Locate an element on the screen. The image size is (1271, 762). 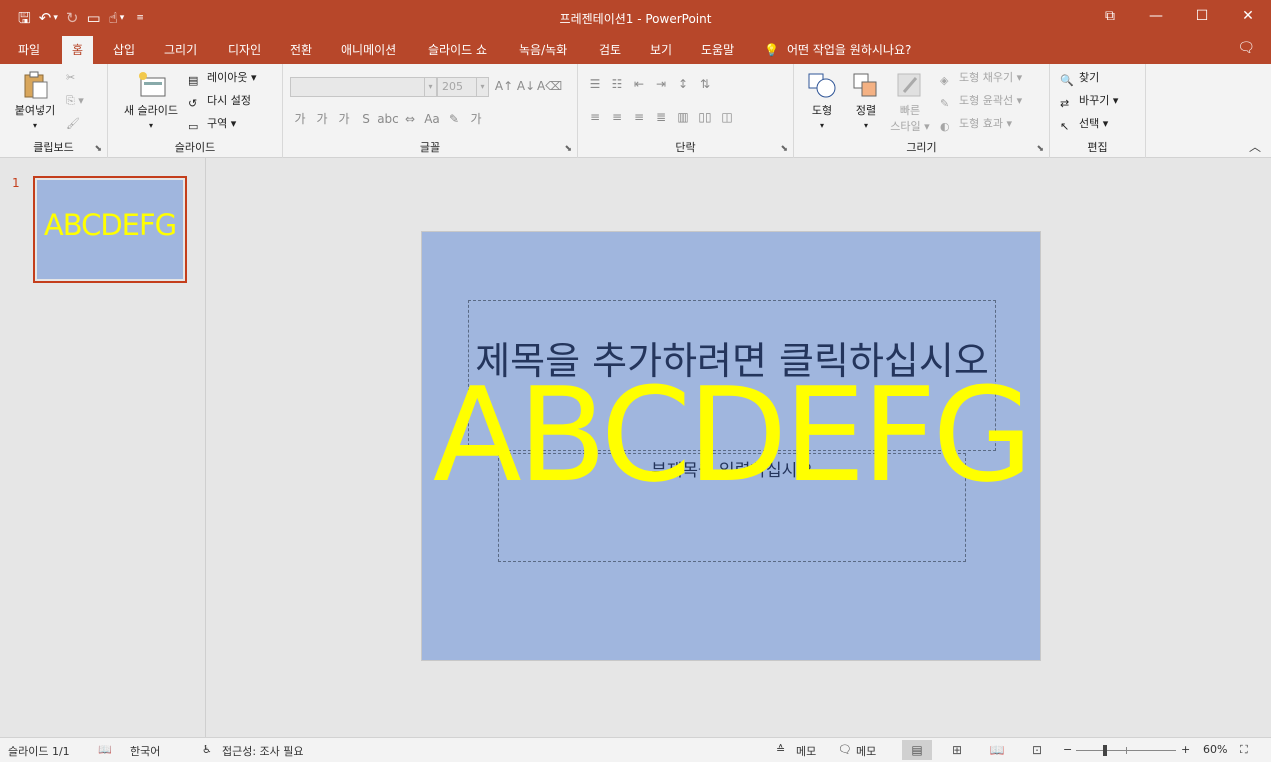
smartart-icon: ◫ is located at coordinates (727, 117).